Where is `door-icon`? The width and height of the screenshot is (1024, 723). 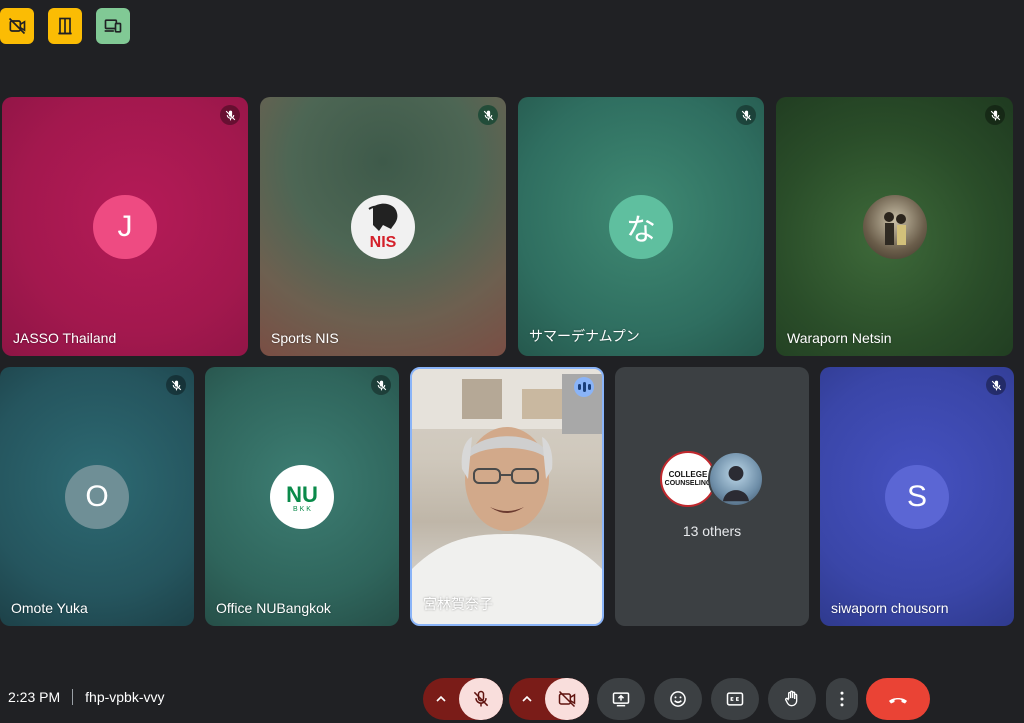
door-icon is located at coordinates (65, 26).